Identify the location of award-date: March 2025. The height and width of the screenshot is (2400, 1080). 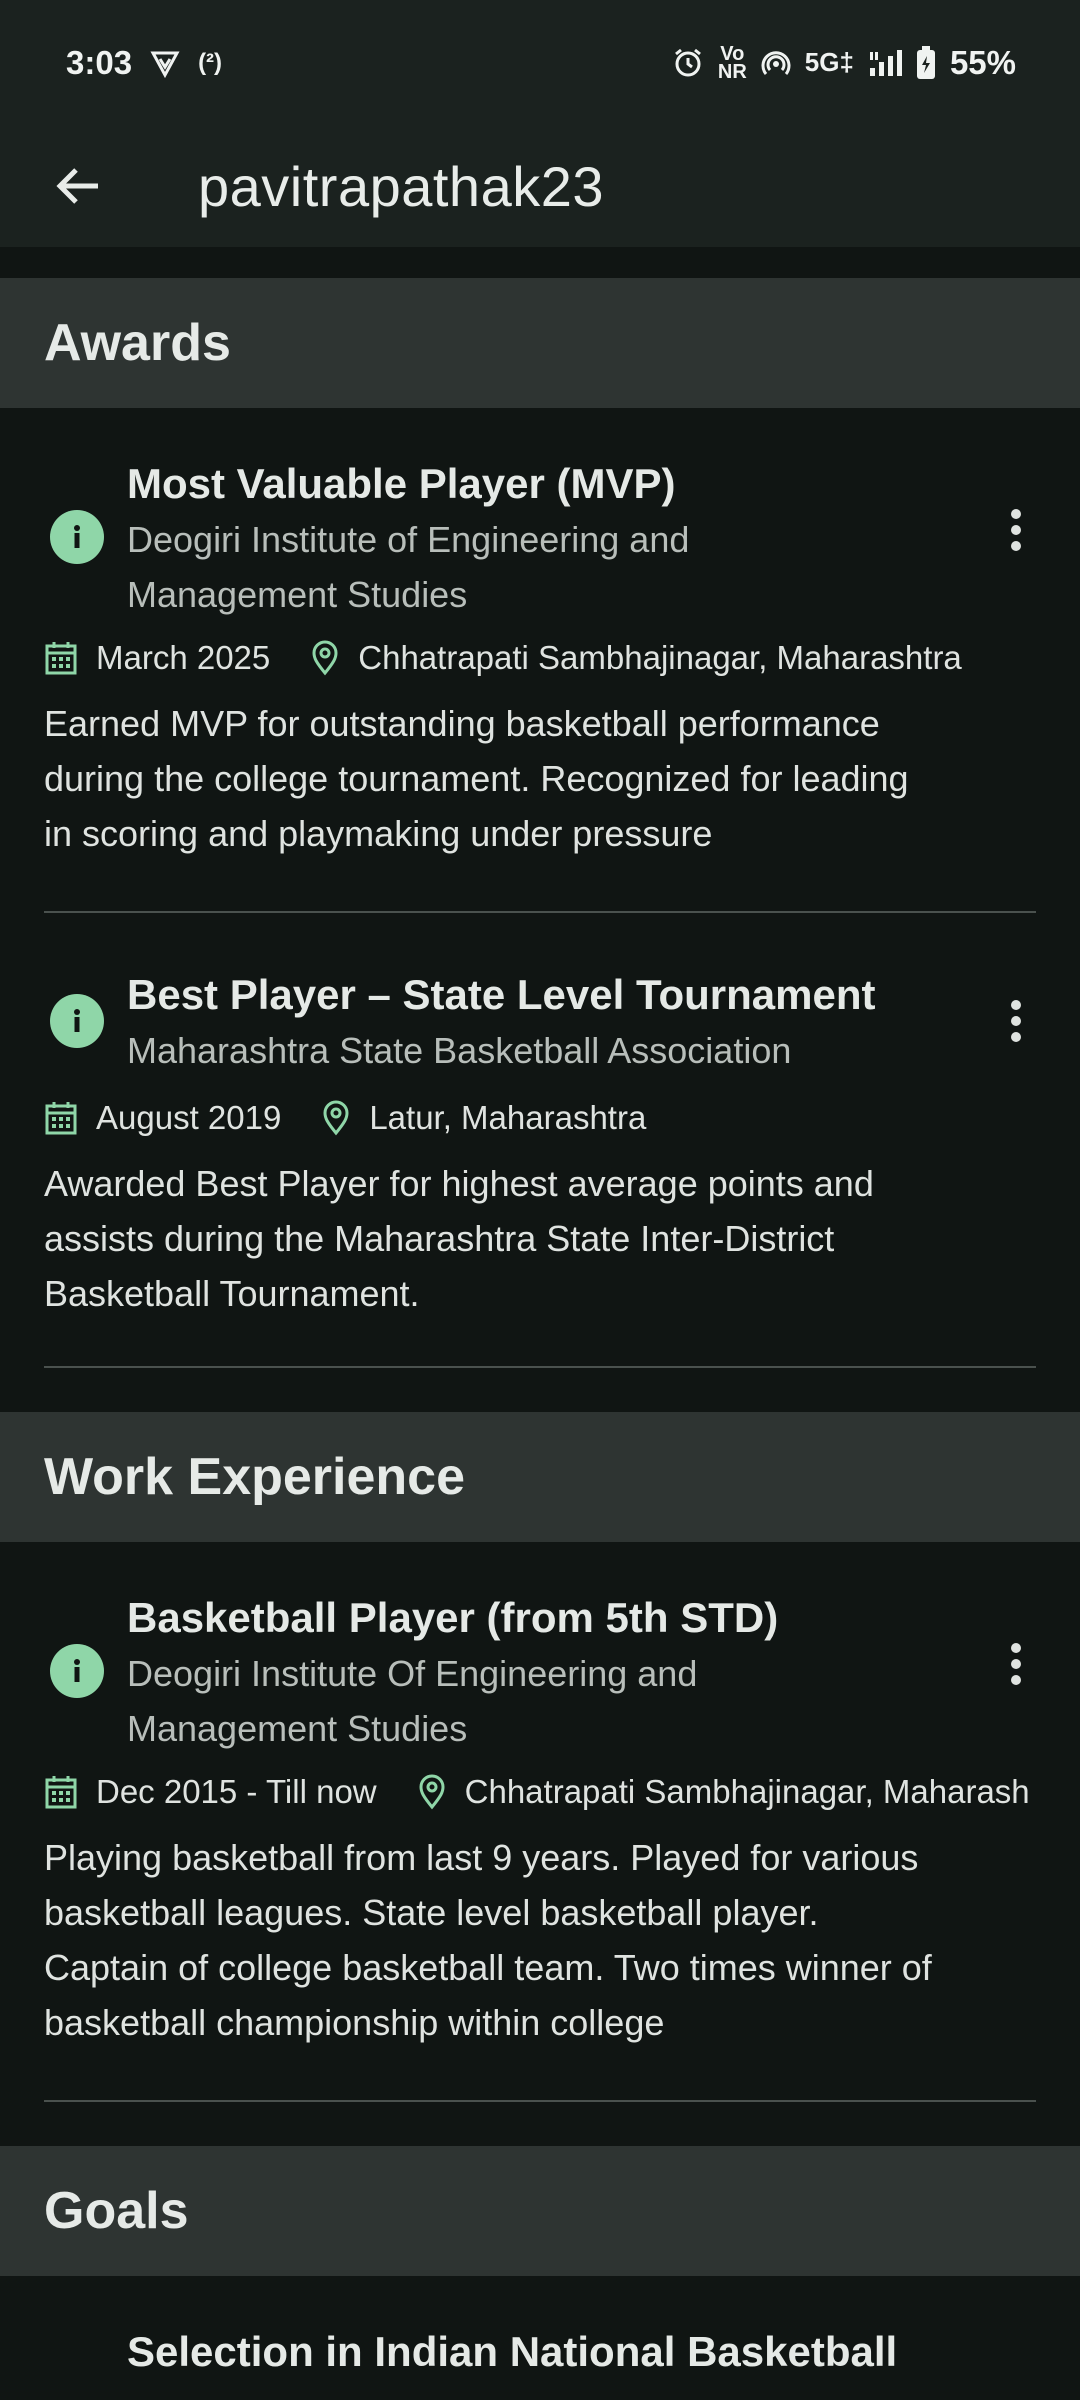
(183, 657).